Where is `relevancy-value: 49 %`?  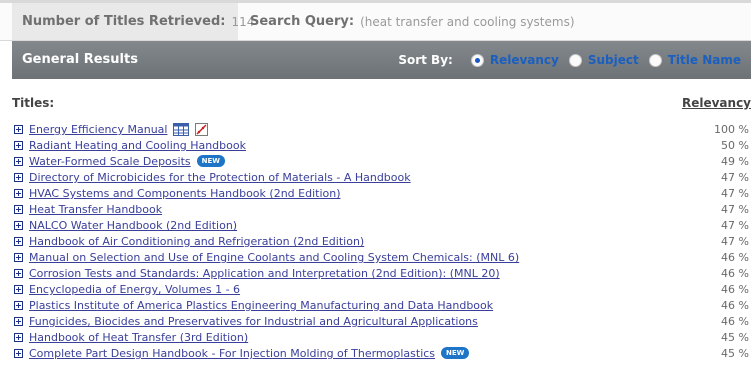 relevancy-value: 49 % is located at coordinates (735, 161).